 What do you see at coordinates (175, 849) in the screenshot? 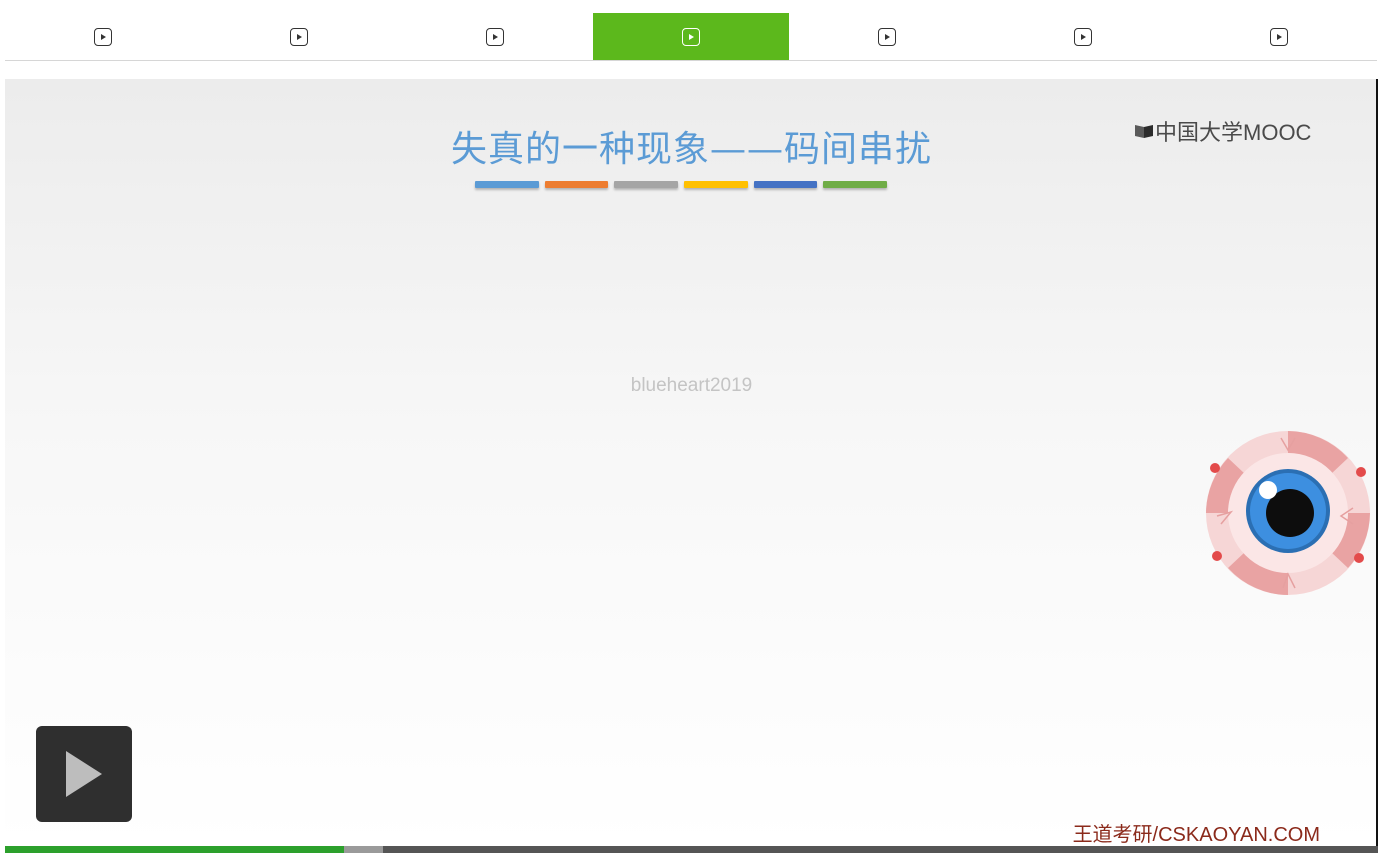
I see `progress-played` at bounding box center [175, 849].